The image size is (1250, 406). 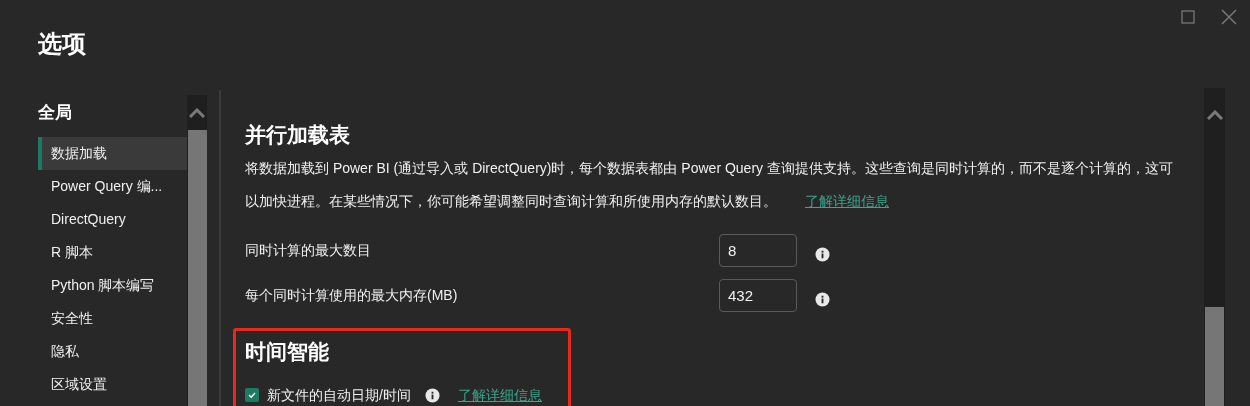 What do you see at coordinates (112, 318) in the screenshot?
I see `sidebar-item: 安全性` at bounding box center [112, 318].